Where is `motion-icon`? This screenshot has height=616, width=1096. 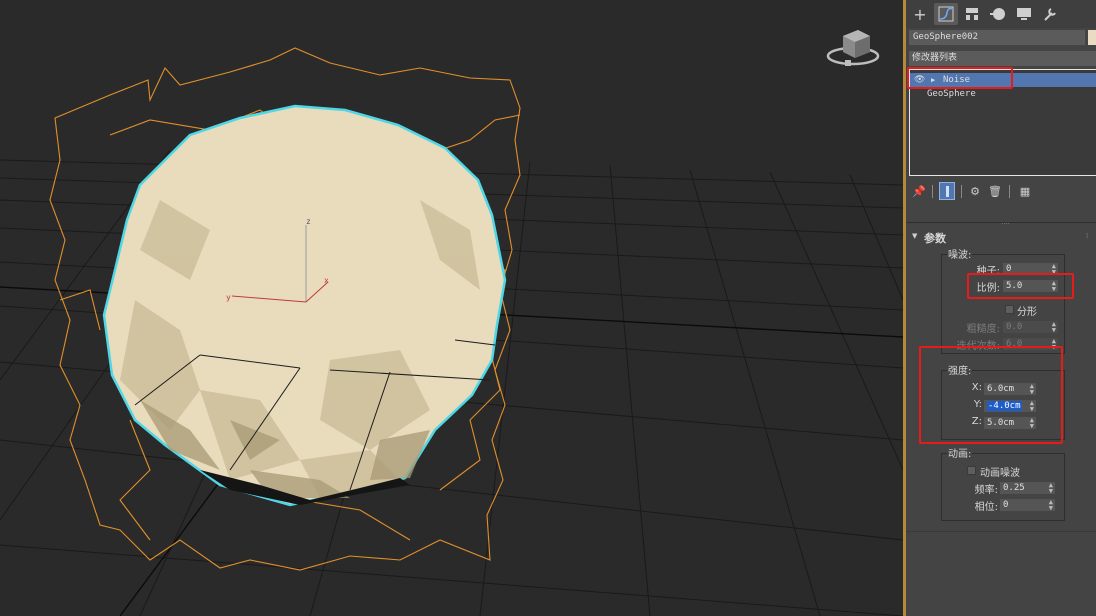 motion-icon is located at coordinates (997, 14).